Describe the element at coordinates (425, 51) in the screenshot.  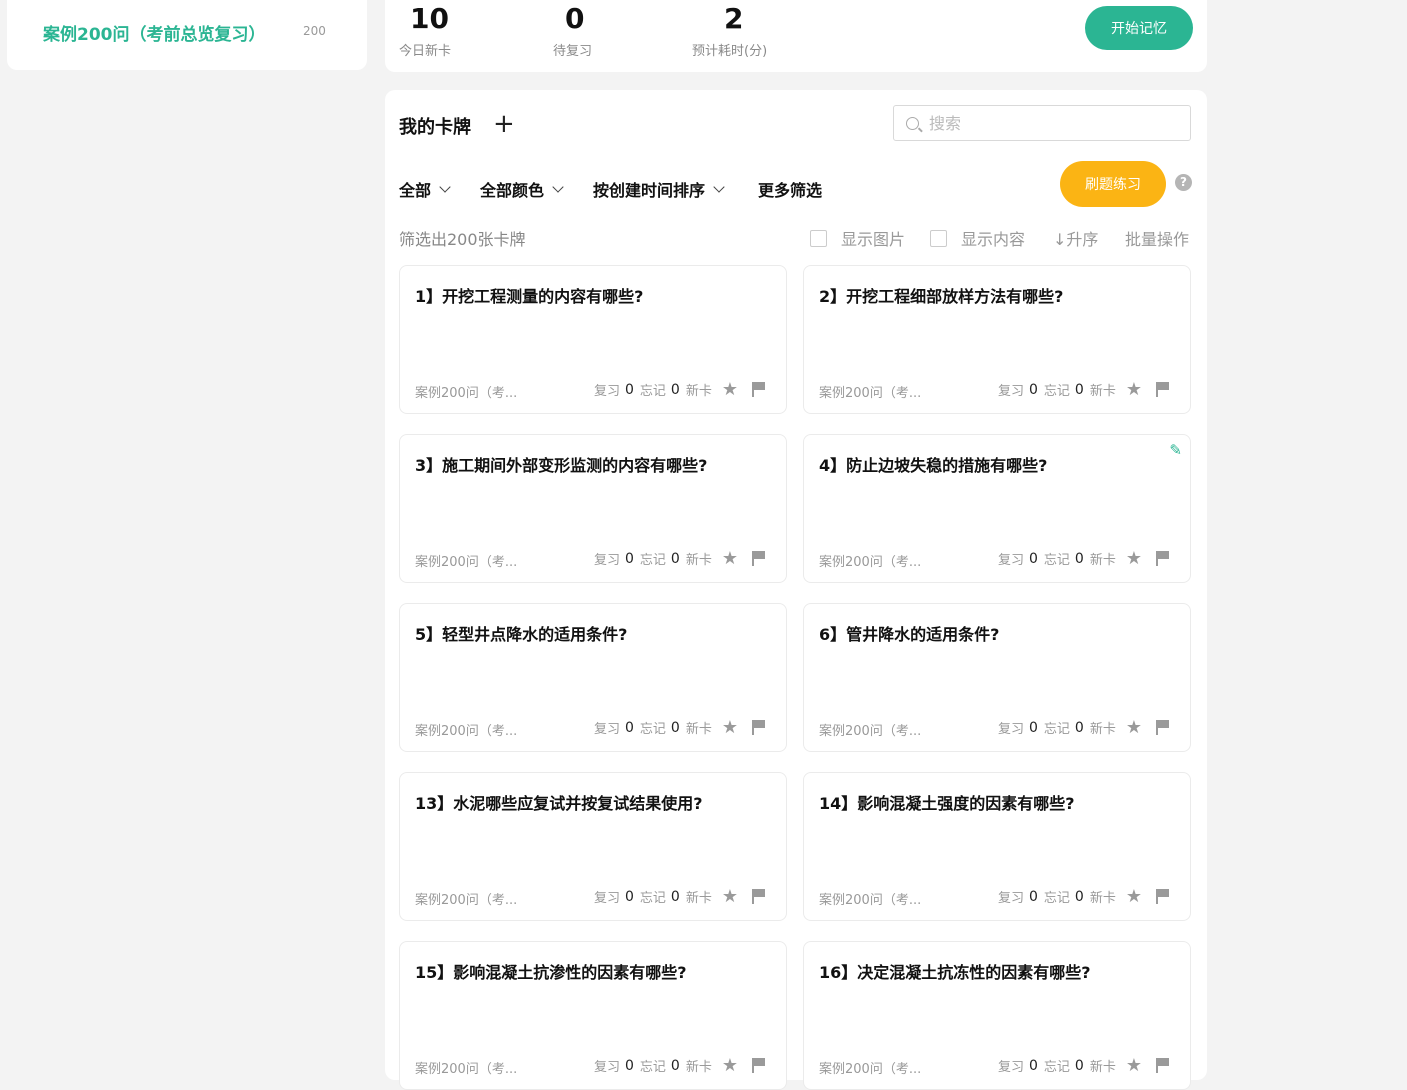
I see `stat-label: 今日新卡` at that location.